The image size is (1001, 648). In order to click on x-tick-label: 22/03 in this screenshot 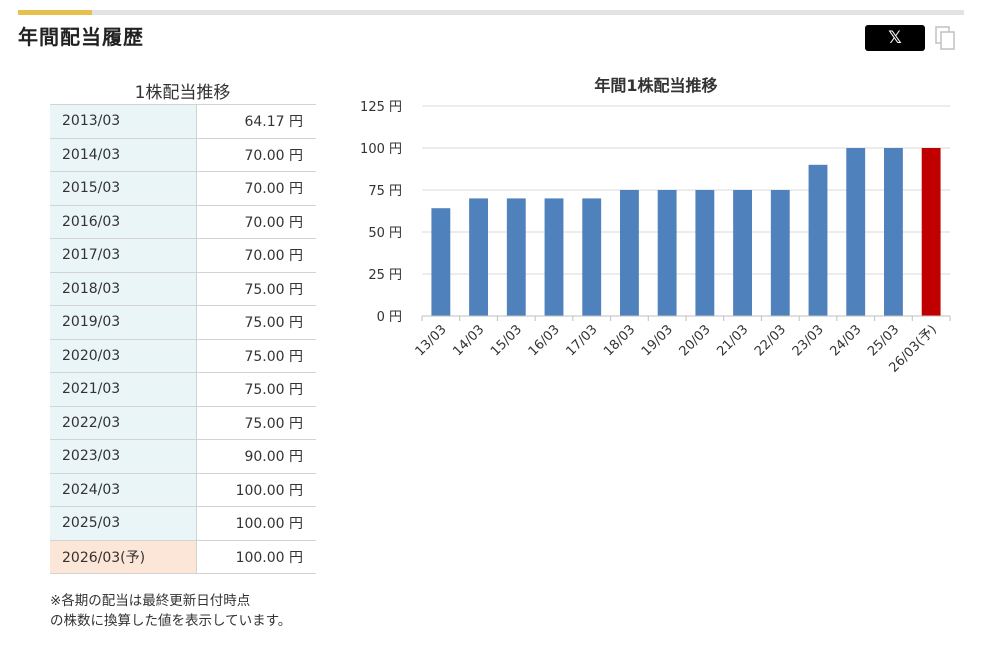, I will do `click(770, 340)`.